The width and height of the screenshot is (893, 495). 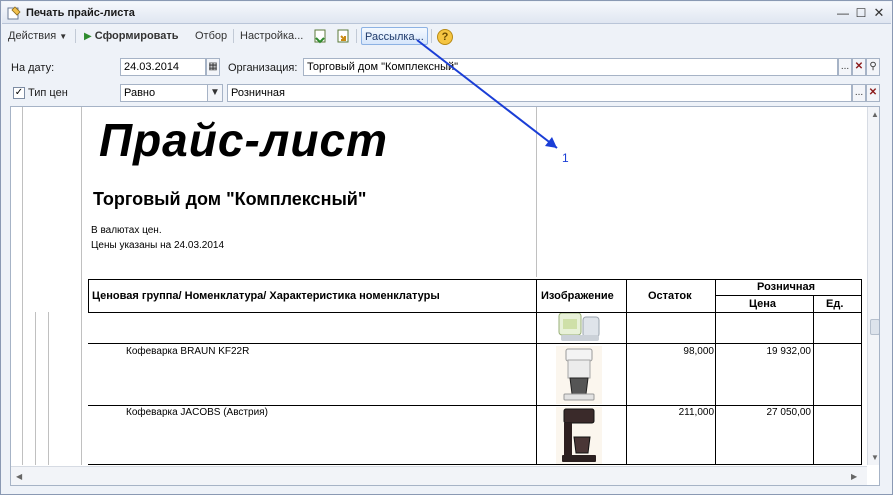 What do you see at coordinates (696, 412) in the screenshot?
I see `product-stock: 211,000` at bounding box center [696, 412].